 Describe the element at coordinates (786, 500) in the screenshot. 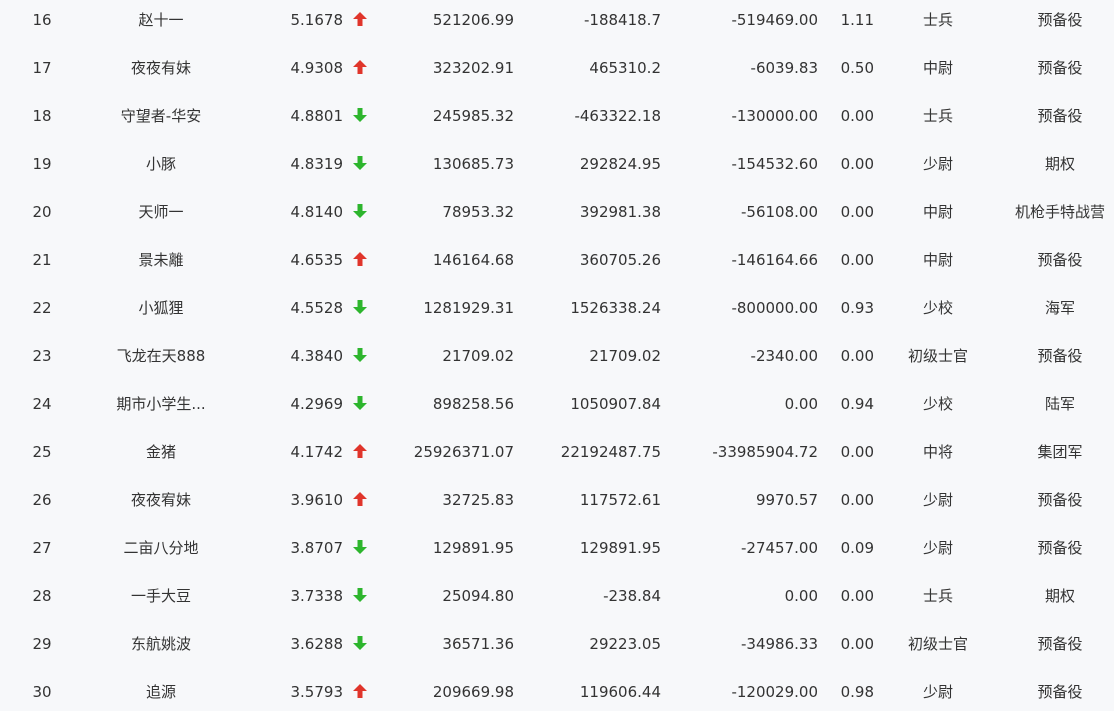

I see `value-3-cell: 9970.57` at that location.